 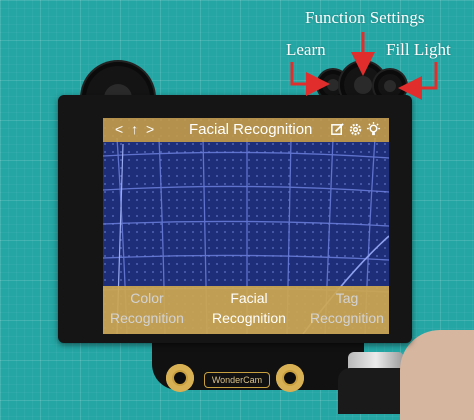 What do you see at coordinates (418, 81) in the screenshot?
I see `arrow-fill-light` at bounding box center [418, 81].